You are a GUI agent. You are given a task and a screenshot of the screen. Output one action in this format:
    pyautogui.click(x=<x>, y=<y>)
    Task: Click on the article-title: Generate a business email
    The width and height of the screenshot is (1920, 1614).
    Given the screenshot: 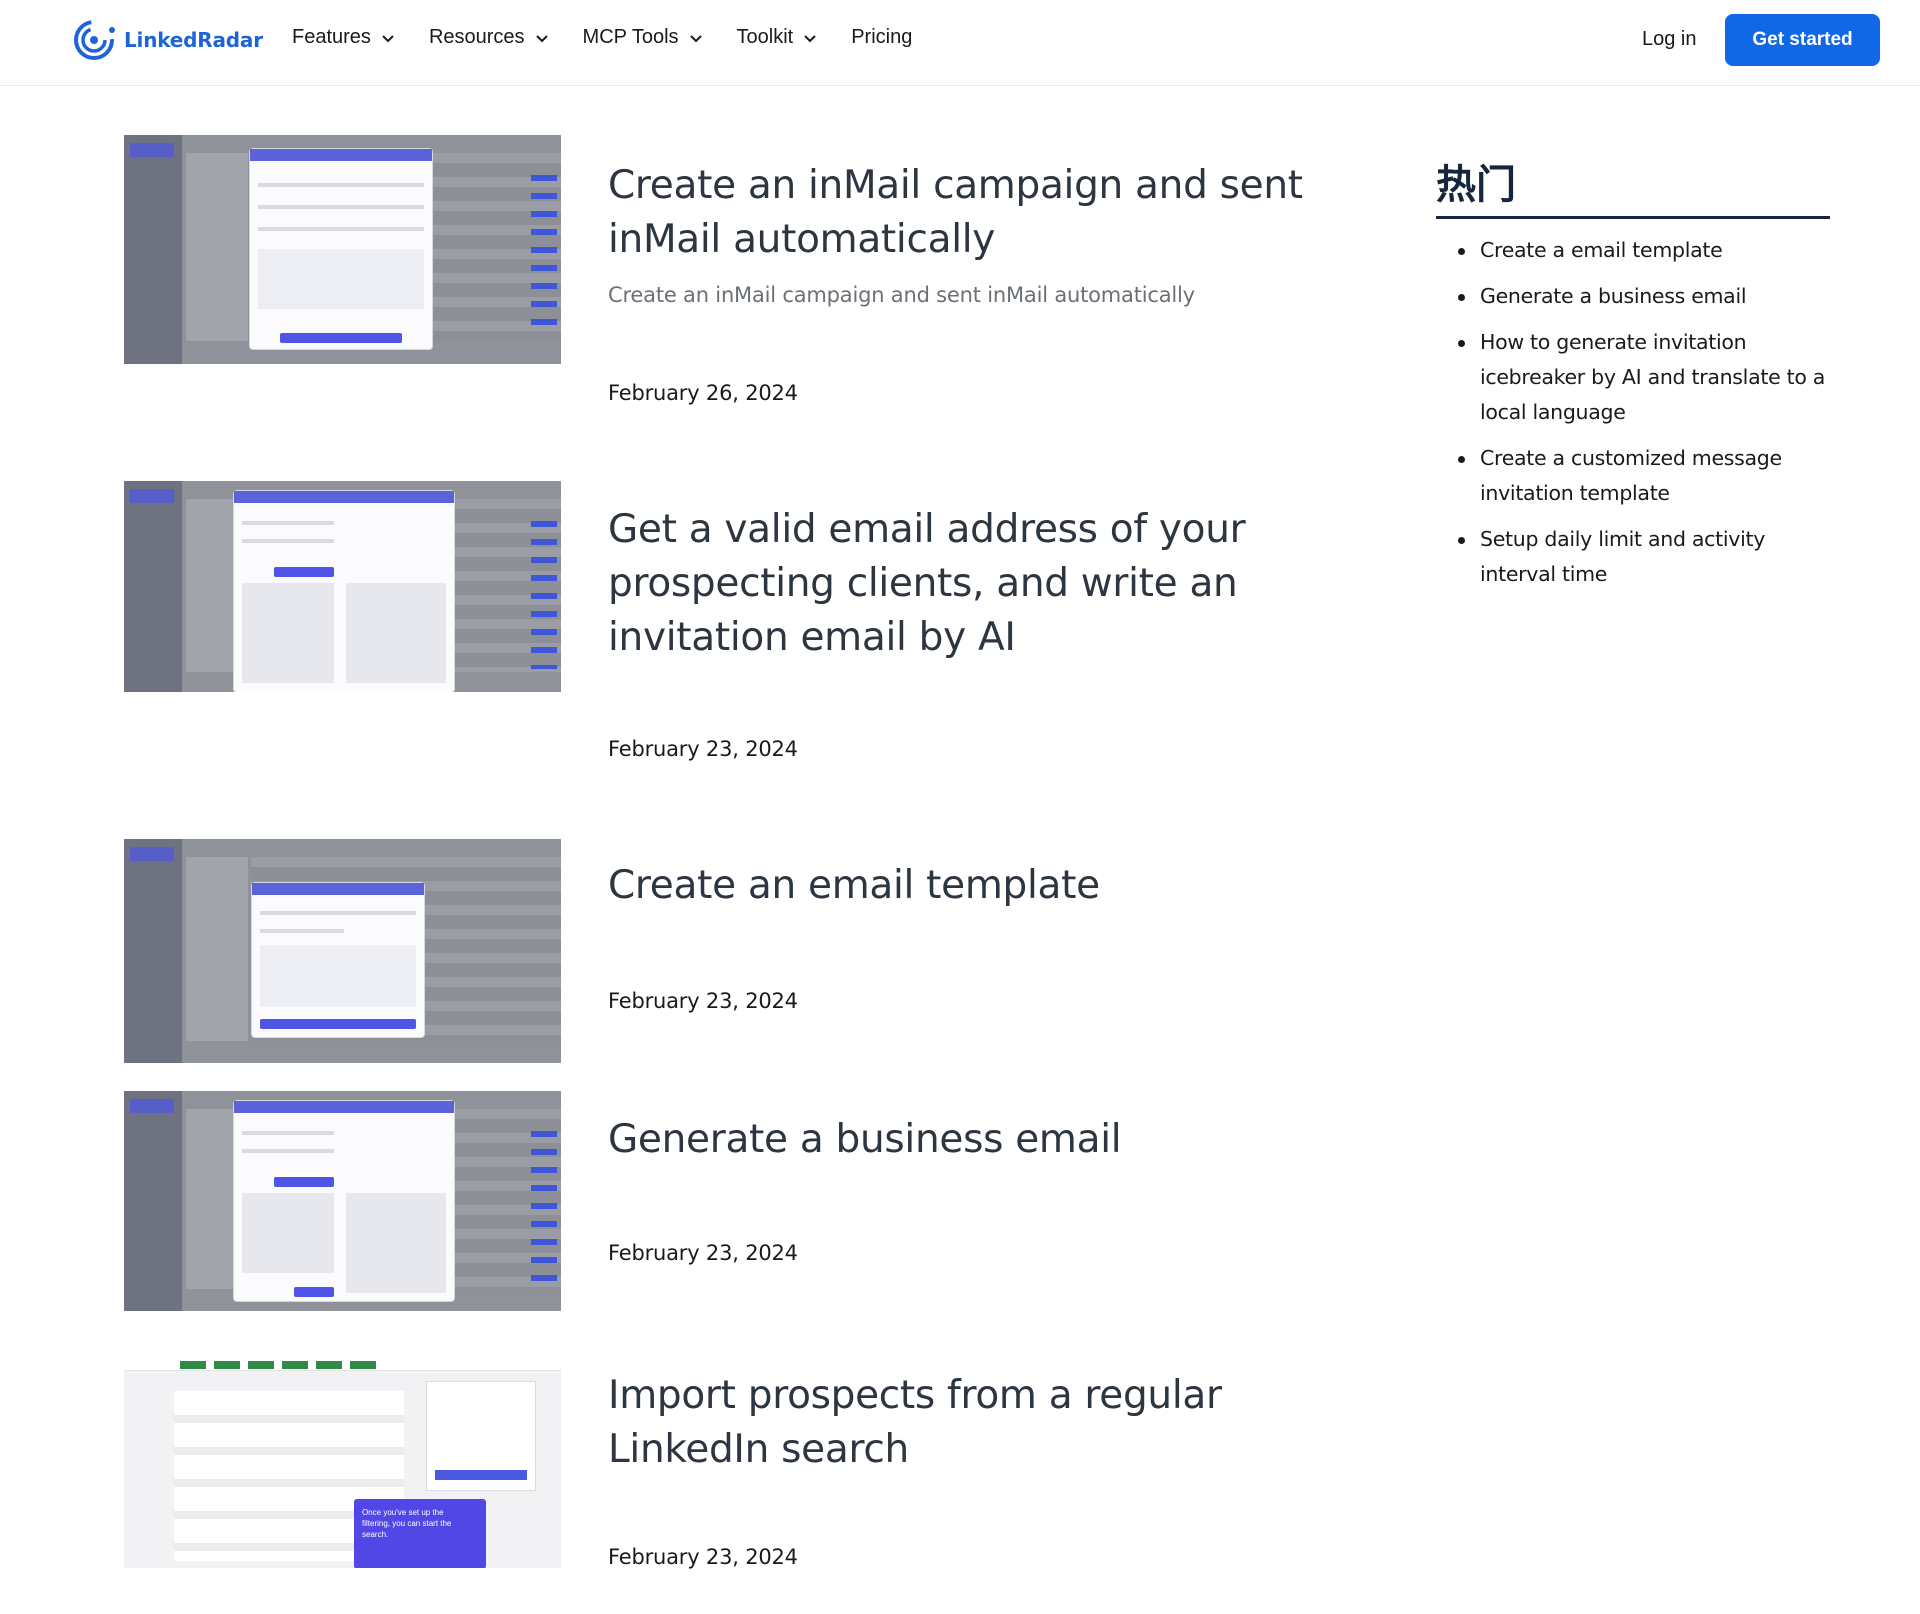 What is the action you would take?
    pyautogui.click(x=968, y=1140)
    